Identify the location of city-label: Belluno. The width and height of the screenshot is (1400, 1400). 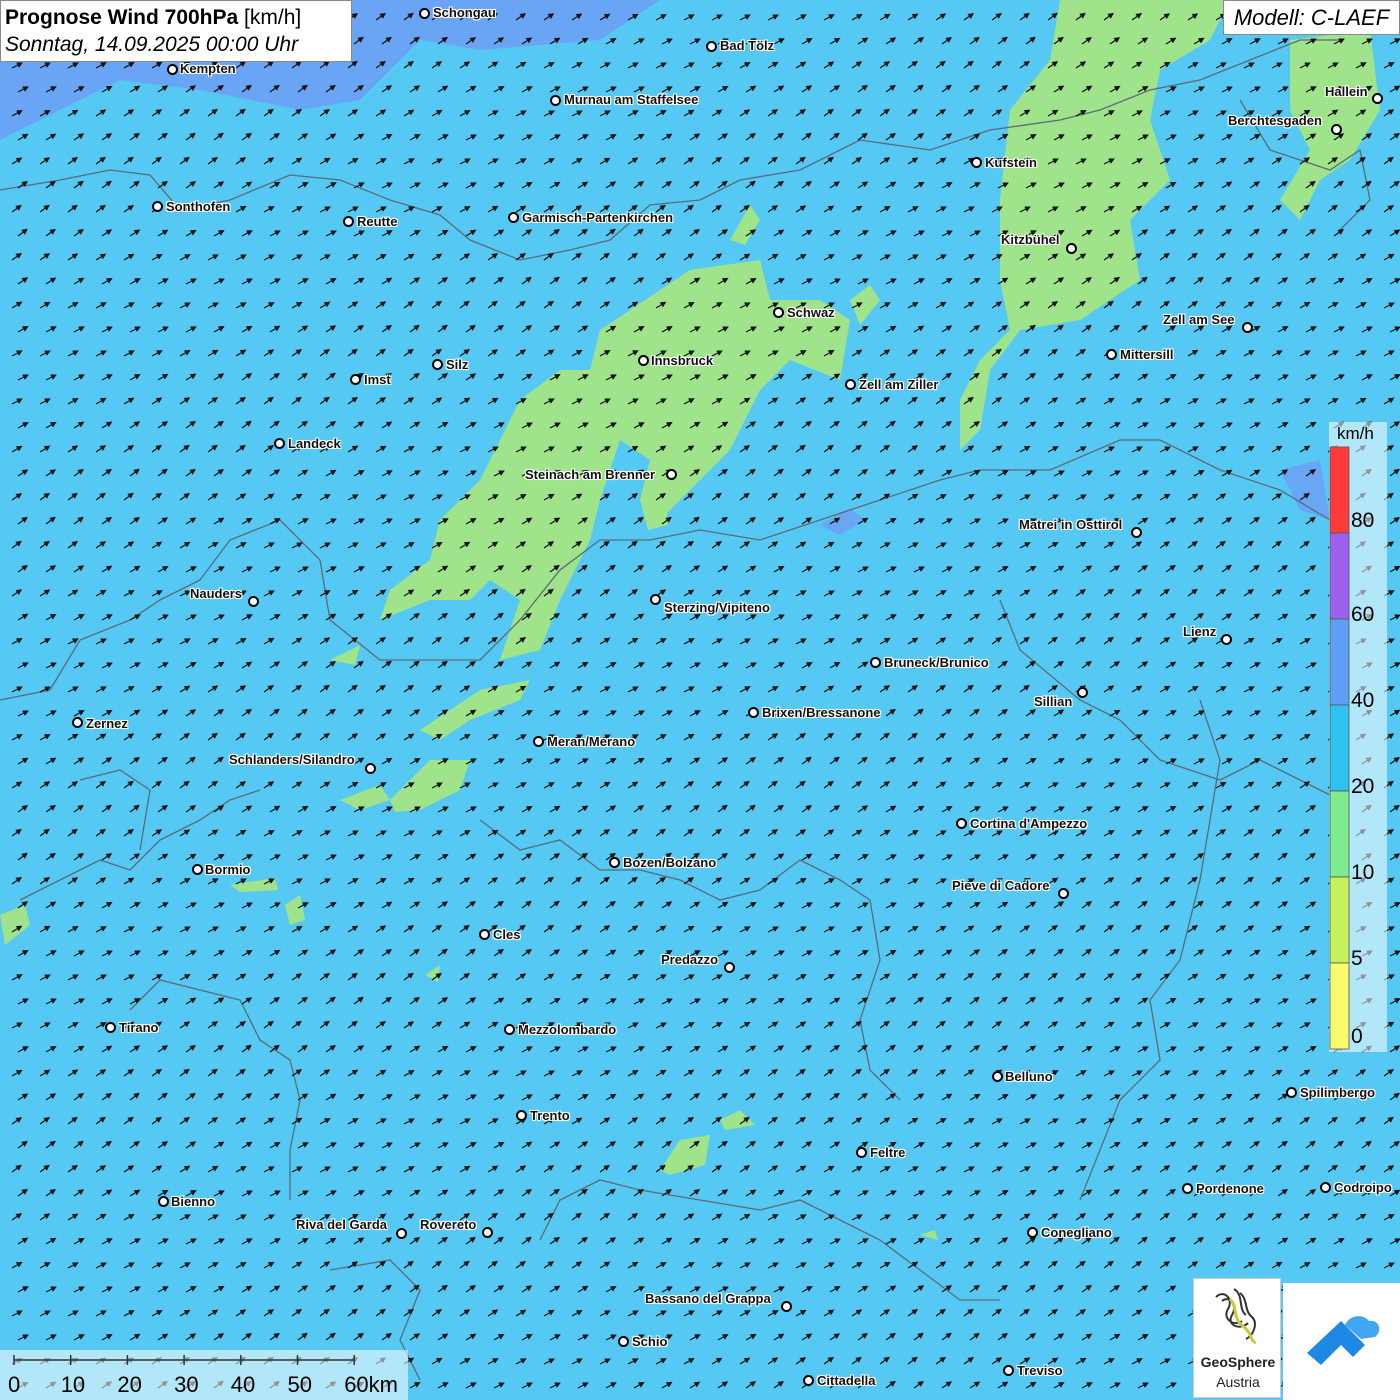
(1029, 1076).